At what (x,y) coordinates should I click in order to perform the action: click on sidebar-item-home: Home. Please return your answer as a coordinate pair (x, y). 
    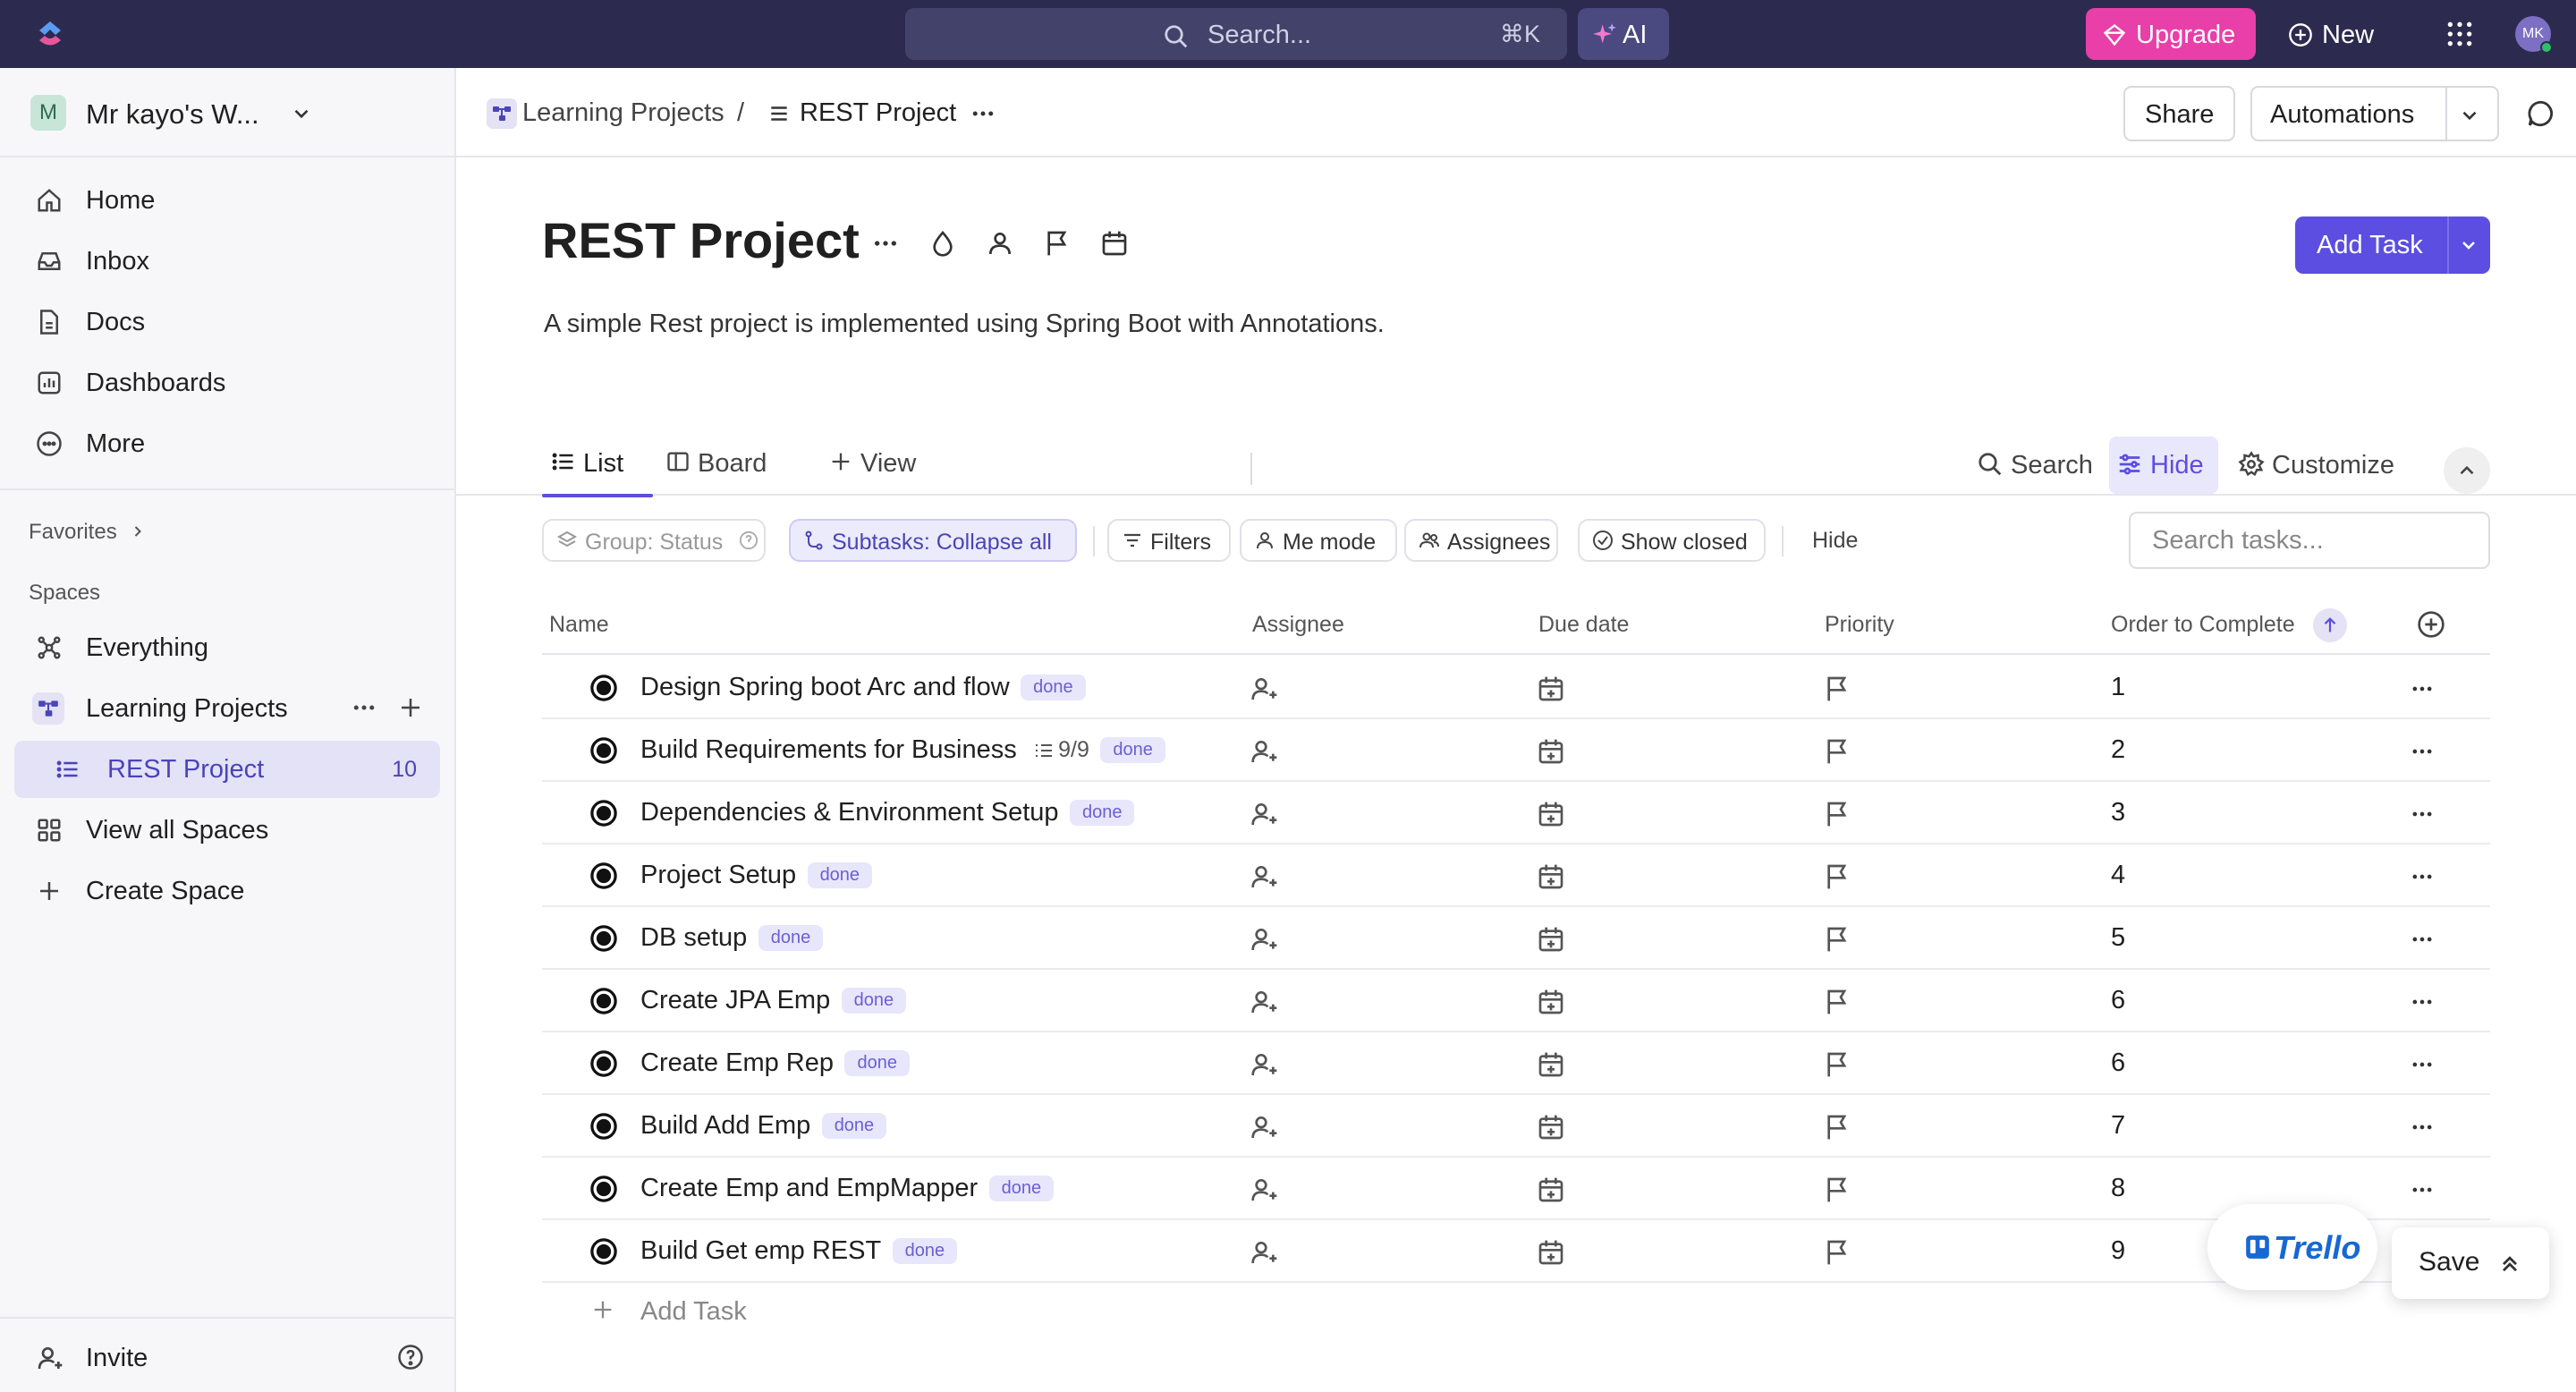
    Looking at the image, I should click on (229, 199).